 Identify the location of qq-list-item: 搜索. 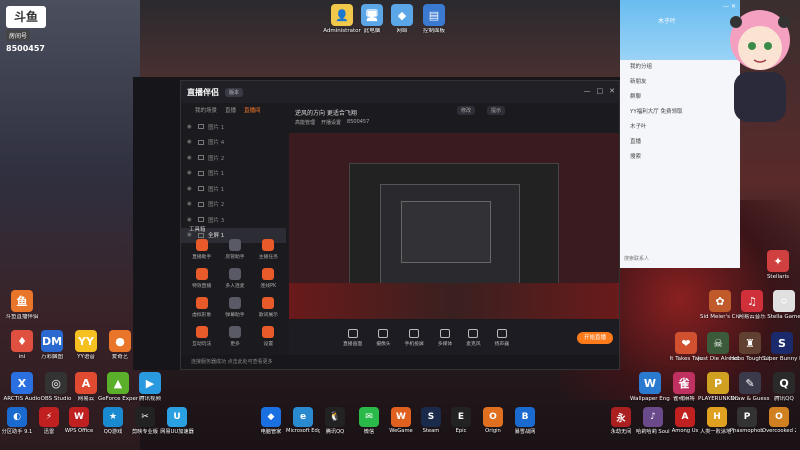
(680, 157).